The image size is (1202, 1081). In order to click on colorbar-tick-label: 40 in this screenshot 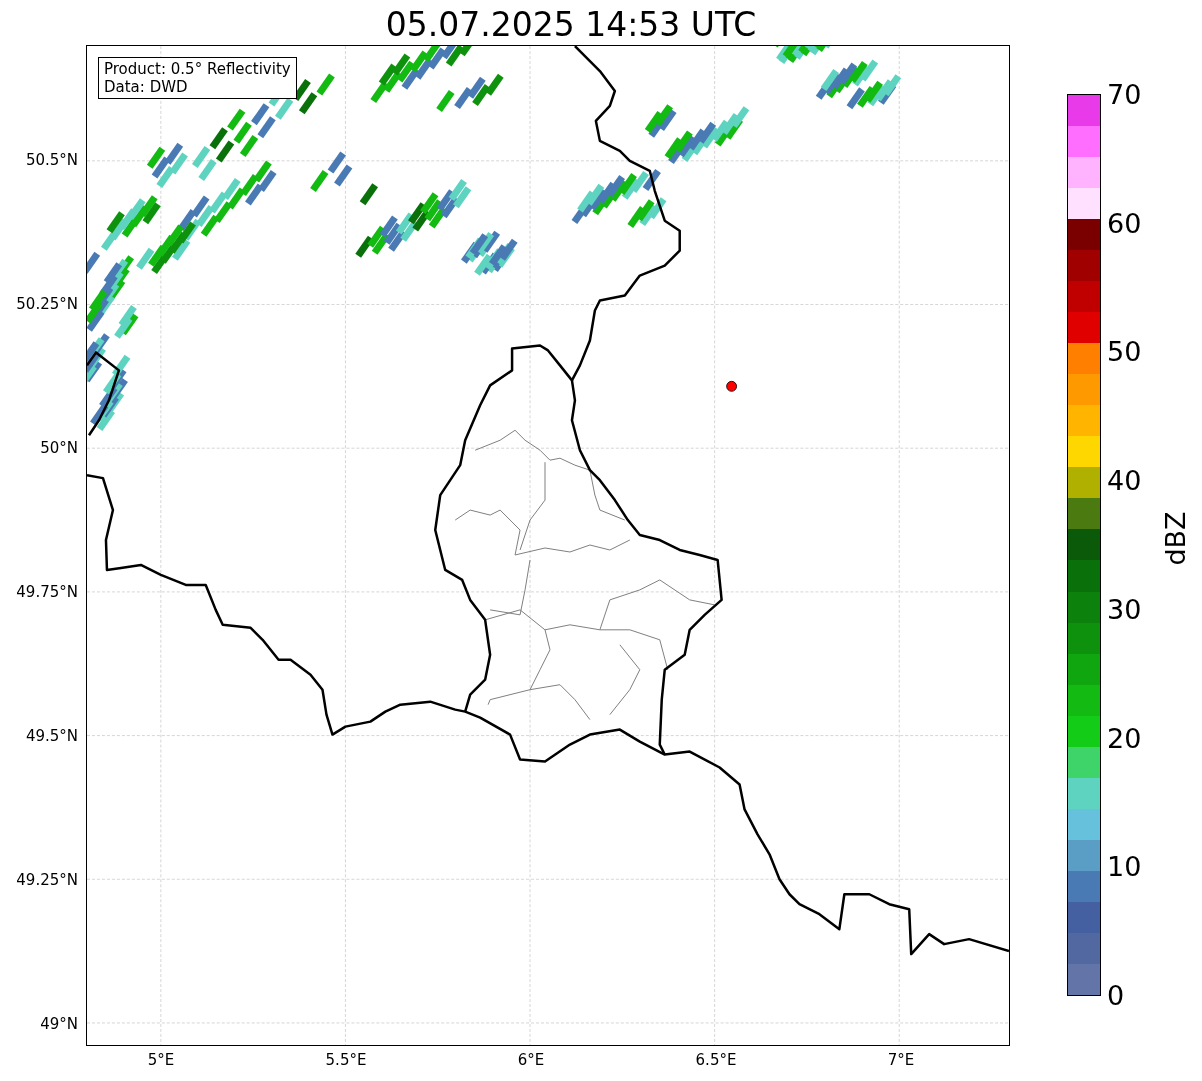, I will do `click(1124, 480)`.